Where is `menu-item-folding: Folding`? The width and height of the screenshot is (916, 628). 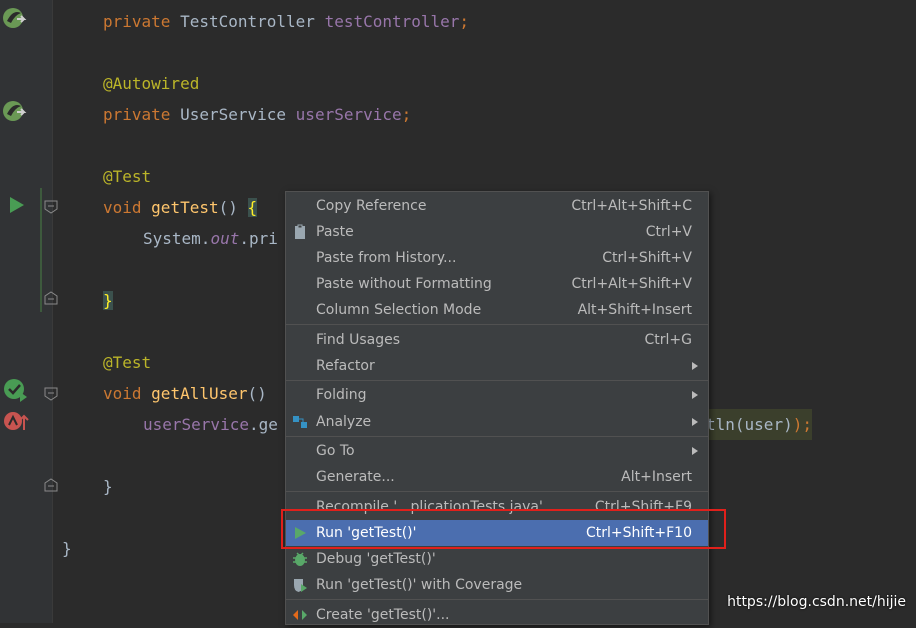 menu-item-folding: Folding is located at coordinates (497, 395).